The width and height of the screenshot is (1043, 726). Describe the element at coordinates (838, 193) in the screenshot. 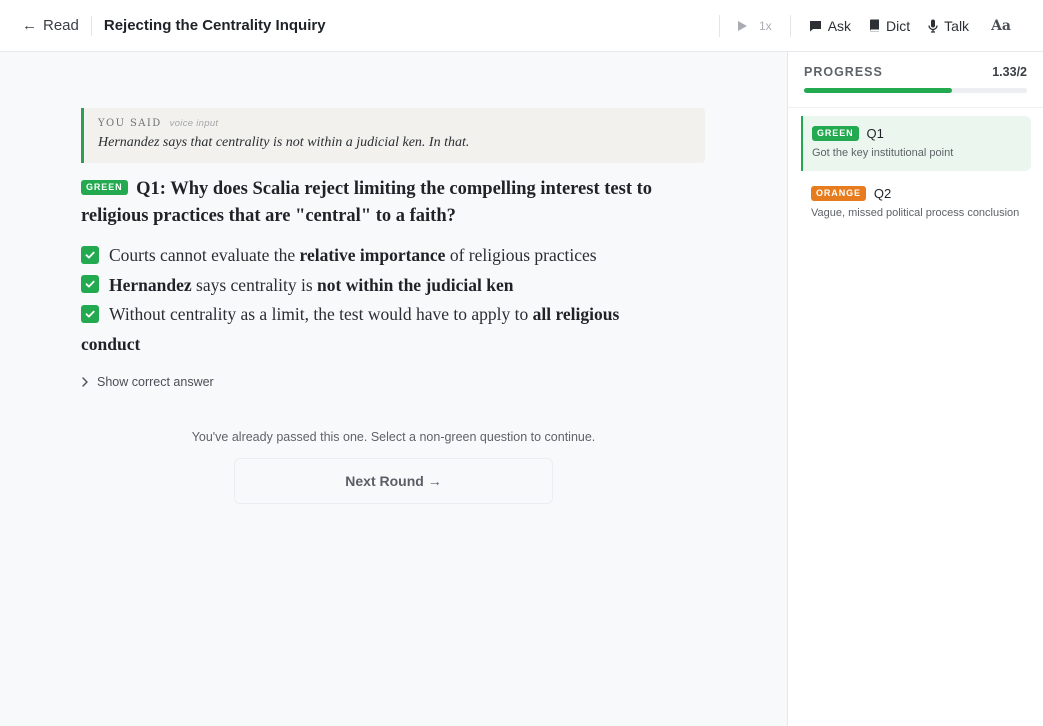

I see `status-badge: ORANGE` at that location.